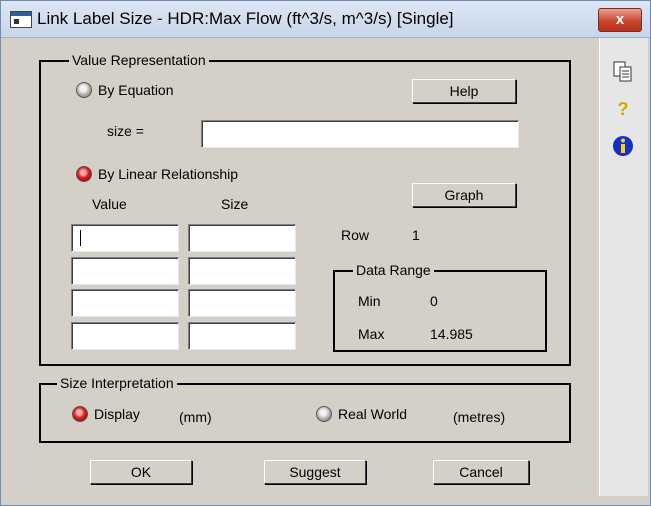 The width and height of the screenshot is (651, 506). I want to click on close-button: x, so click(620, 20).